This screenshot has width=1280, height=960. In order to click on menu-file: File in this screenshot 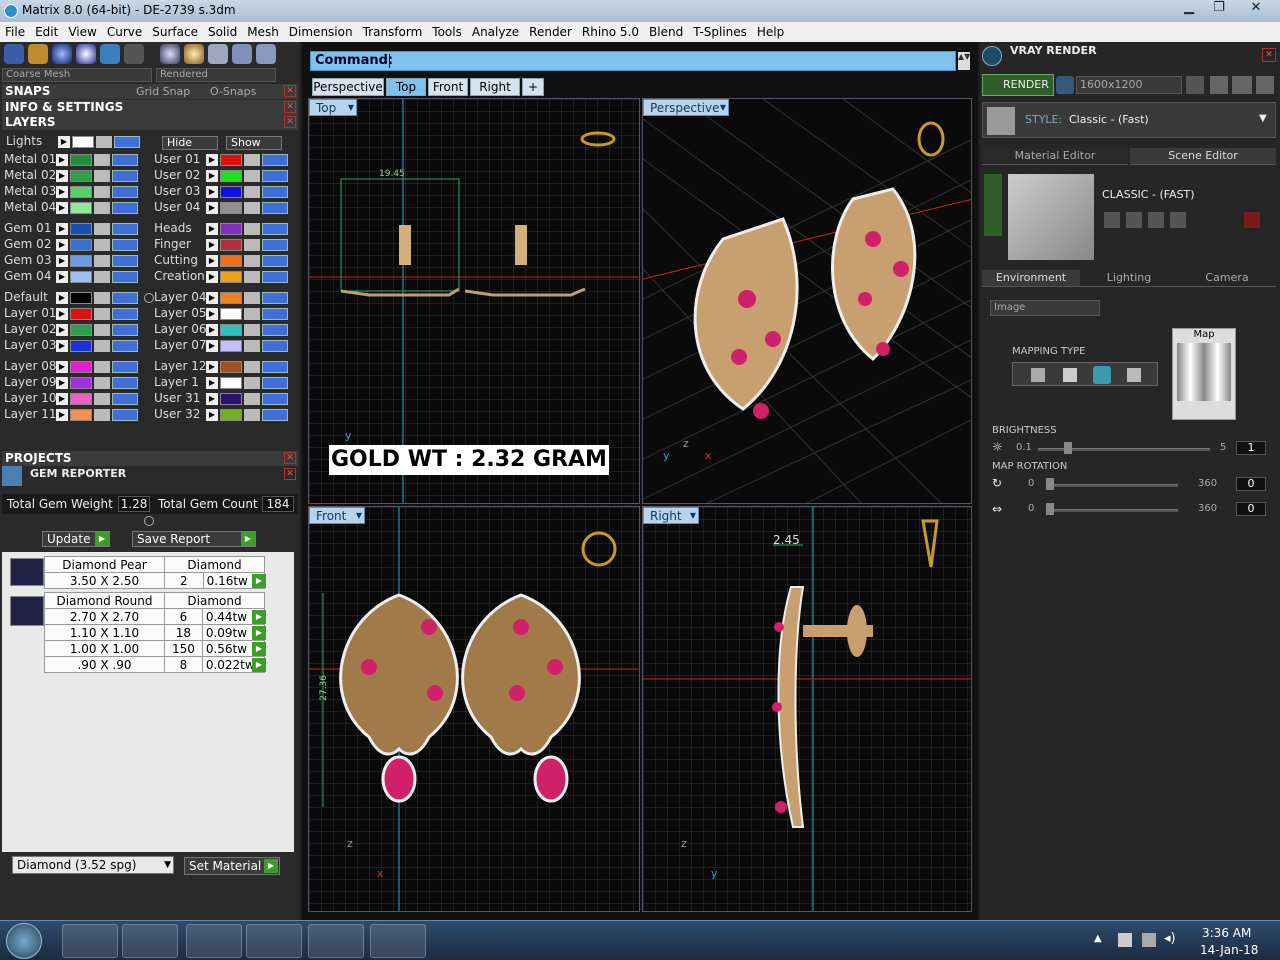, I will do `click(15, 30)`.